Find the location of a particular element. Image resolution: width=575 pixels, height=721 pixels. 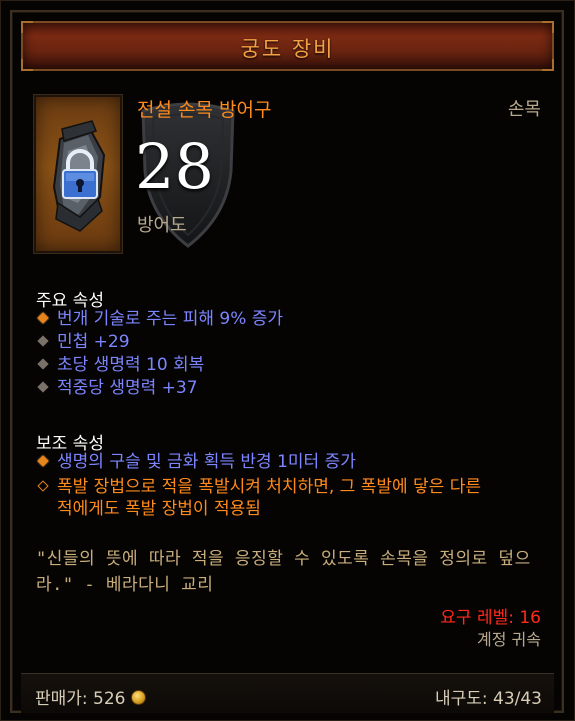

durability: 내구도: 43/43 is located at coordinates (488, 699).